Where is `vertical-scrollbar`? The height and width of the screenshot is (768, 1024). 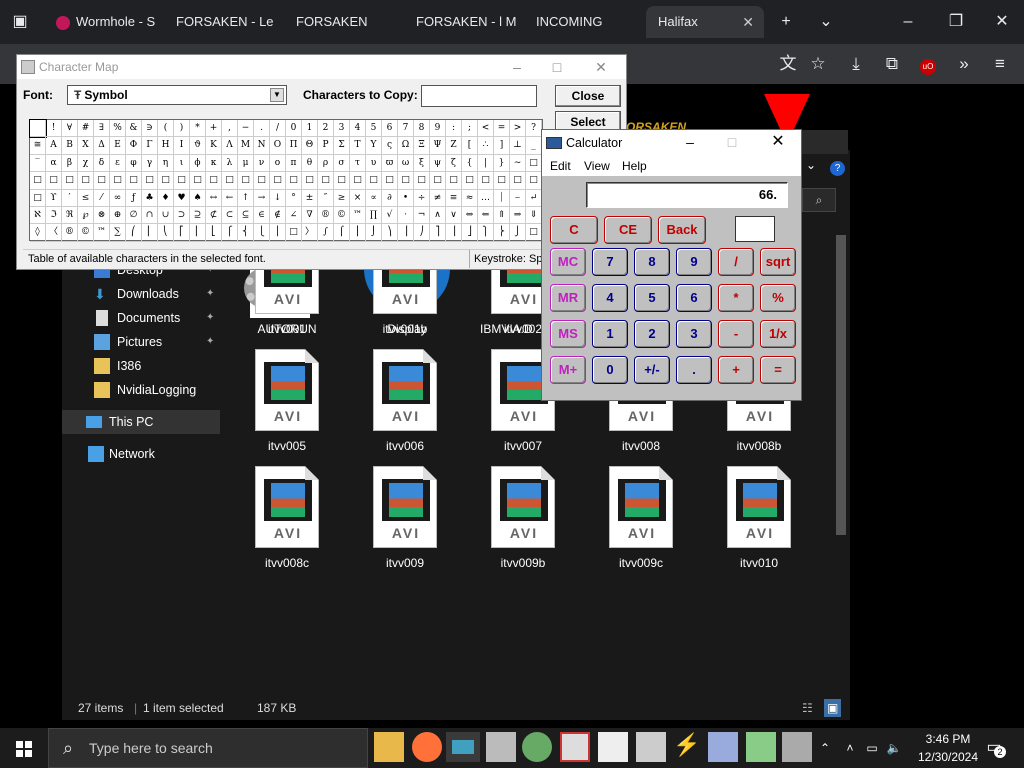 vertical-scrollbar is located at coordinates (841, 385).